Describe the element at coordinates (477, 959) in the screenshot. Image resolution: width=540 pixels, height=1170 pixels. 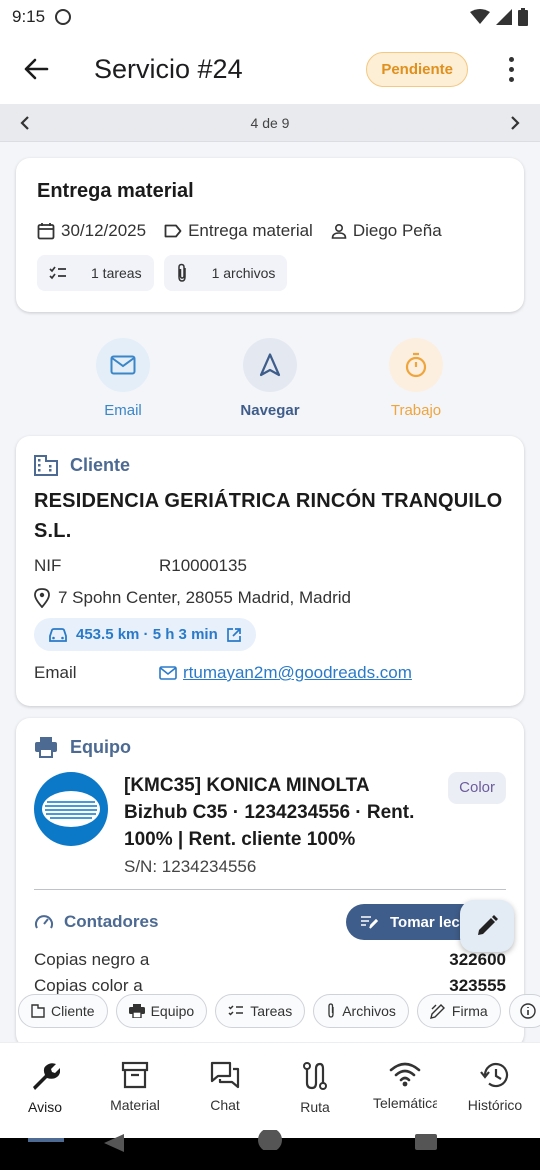
I see `counter-value: 322600` at that location.